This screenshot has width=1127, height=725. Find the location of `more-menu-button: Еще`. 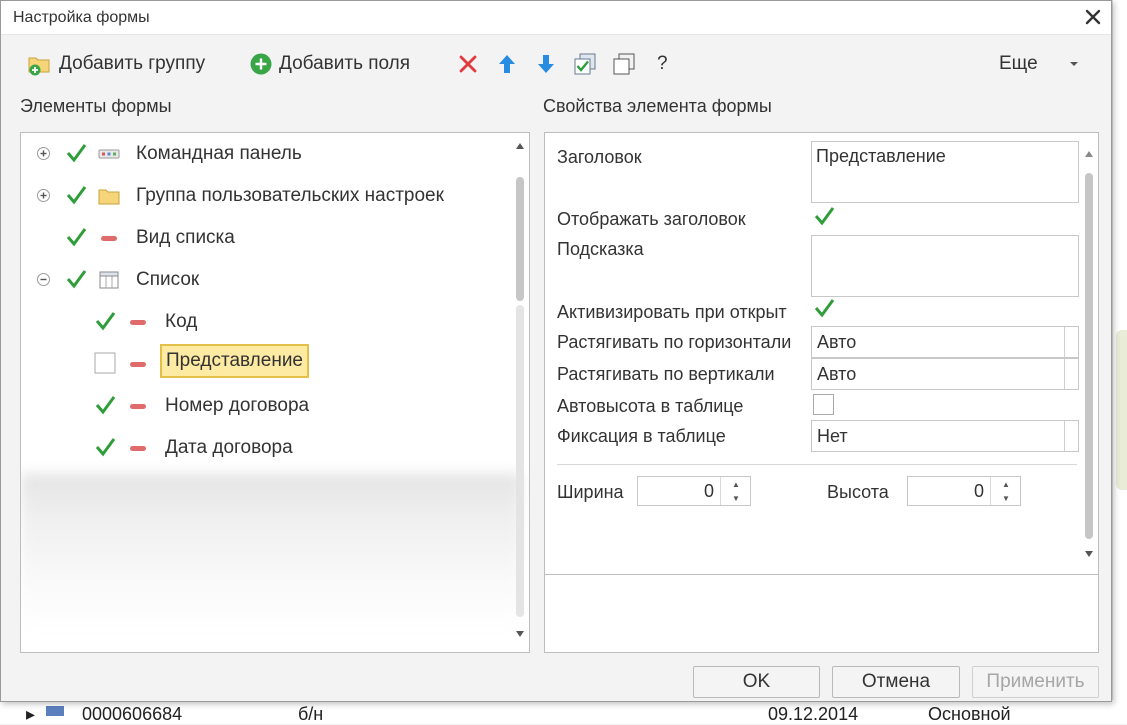

more-menu-button: Еще is located at coordinates (1039, 64).